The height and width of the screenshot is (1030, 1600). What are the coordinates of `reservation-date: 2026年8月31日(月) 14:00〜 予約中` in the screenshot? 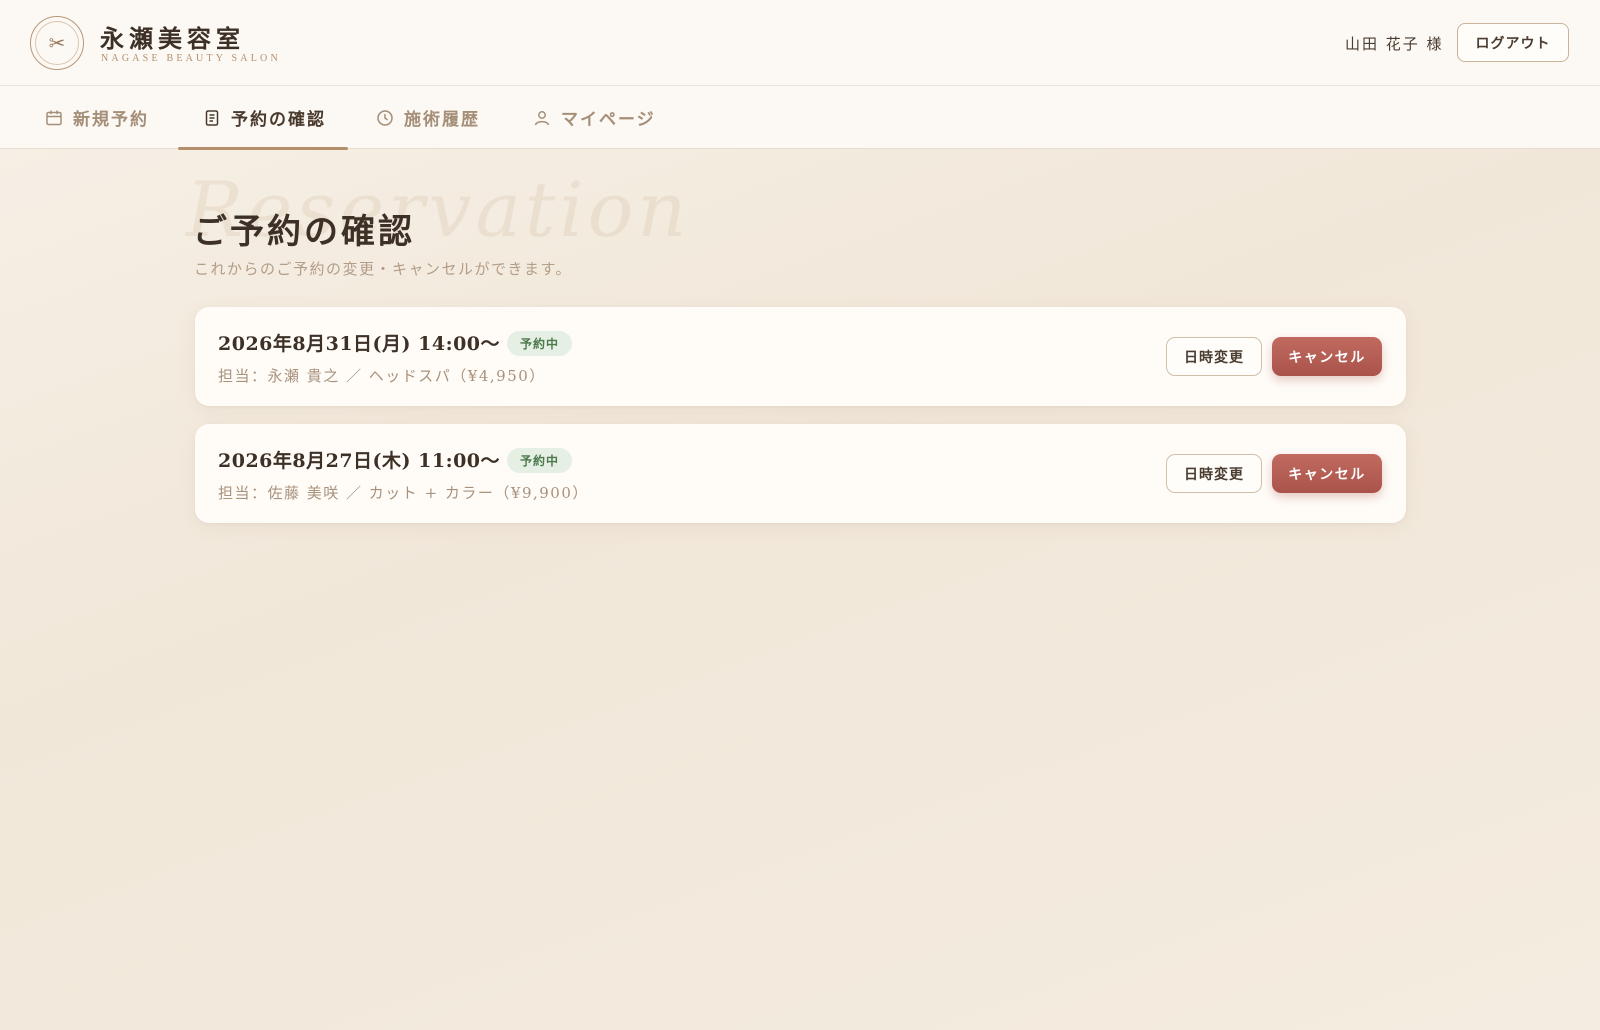 It's located at (395, 342).